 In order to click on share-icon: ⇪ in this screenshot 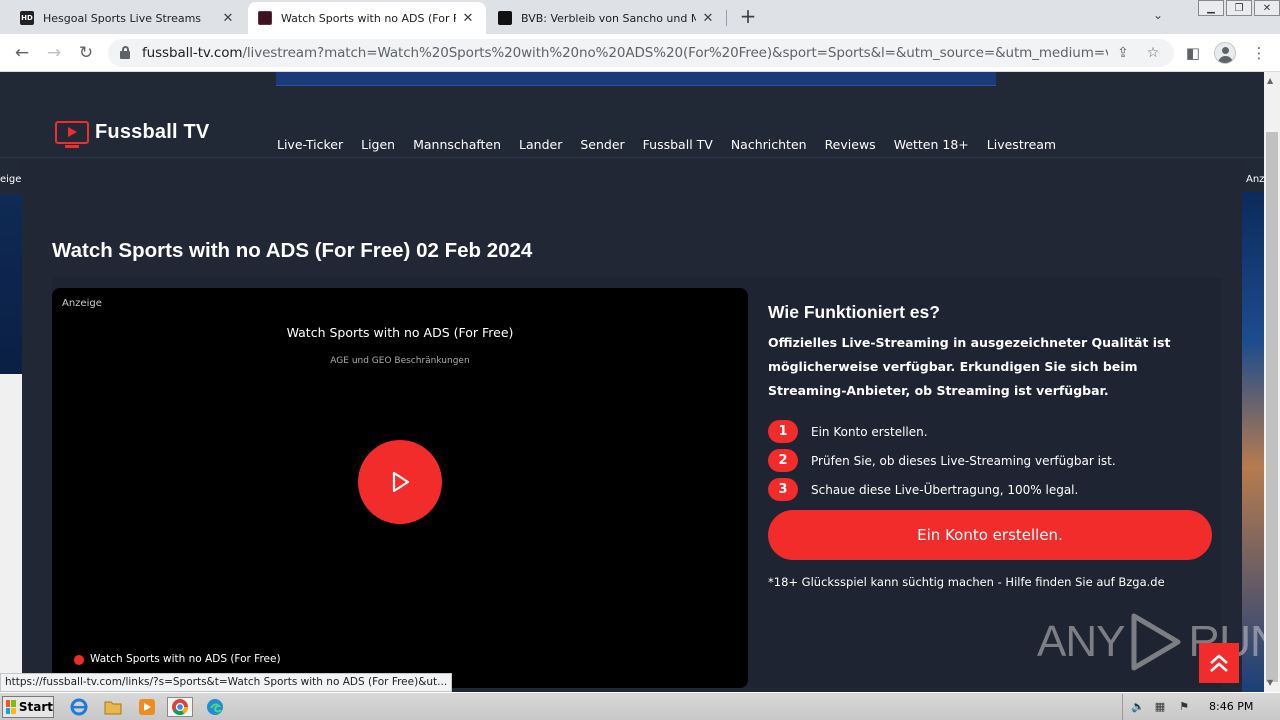, I will do `click(1123, 53)`.